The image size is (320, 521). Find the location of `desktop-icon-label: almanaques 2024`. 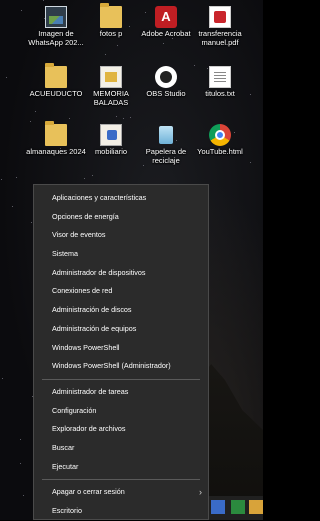

desktop-icon-label: almanaques 2024 is located at coordinates (56, 151).